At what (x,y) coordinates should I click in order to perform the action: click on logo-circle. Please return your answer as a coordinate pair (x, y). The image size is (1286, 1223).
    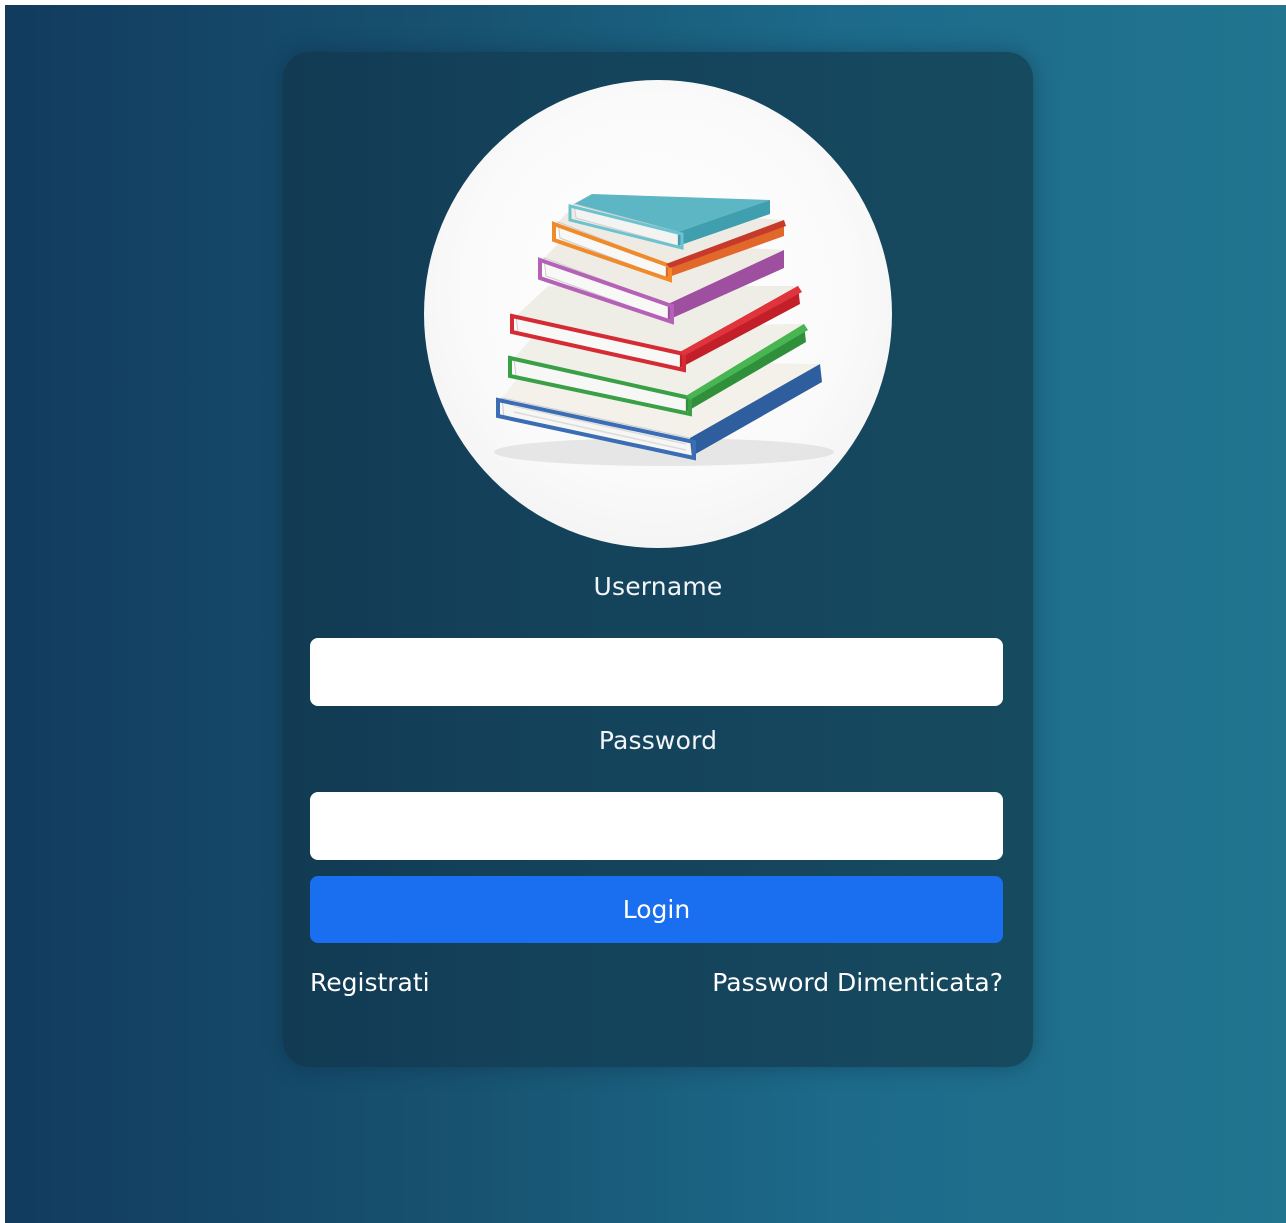
    Looking at the image, I should click on (658, 314).